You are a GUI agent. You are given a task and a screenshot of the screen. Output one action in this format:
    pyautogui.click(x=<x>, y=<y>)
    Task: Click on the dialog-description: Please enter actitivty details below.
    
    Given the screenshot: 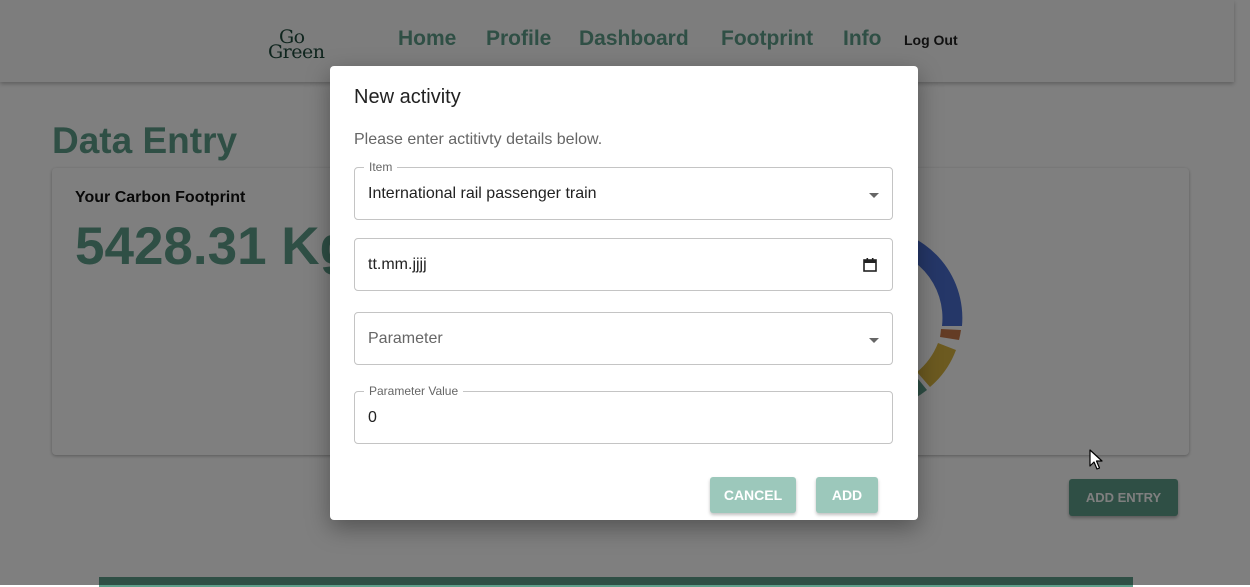 What is the action you would take?
    pyautogui.click(x=478, y=139)
    